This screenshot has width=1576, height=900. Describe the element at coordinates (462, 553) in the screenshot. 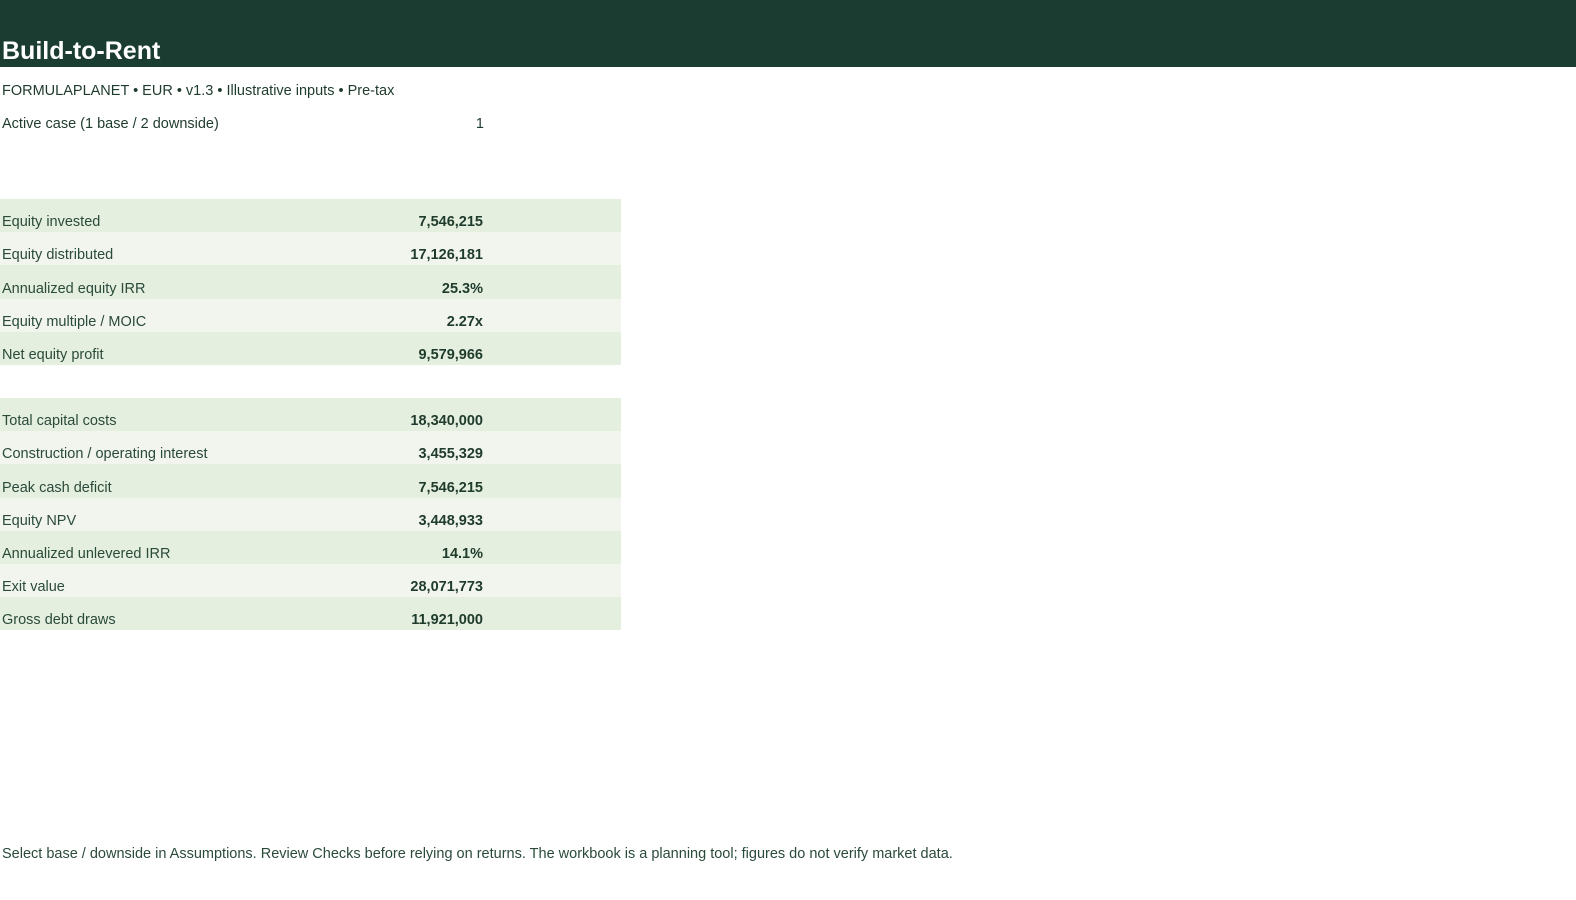

I see `metric-value: 14.1%` at that location.